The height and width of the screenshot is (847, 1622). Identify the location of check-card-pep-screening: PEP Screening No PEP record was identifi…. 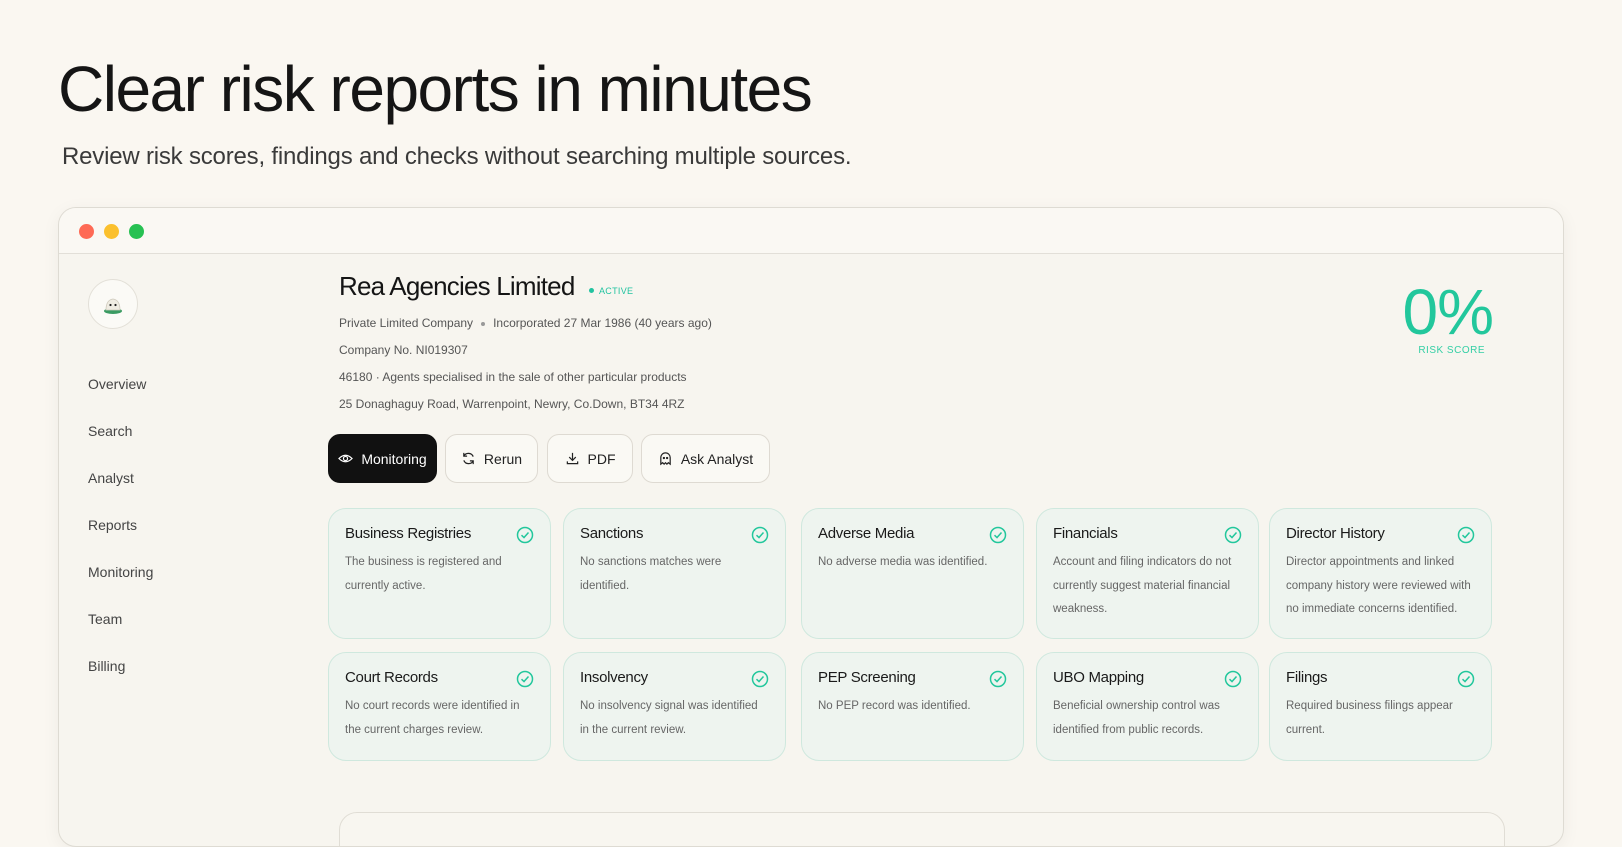
(912, 706).